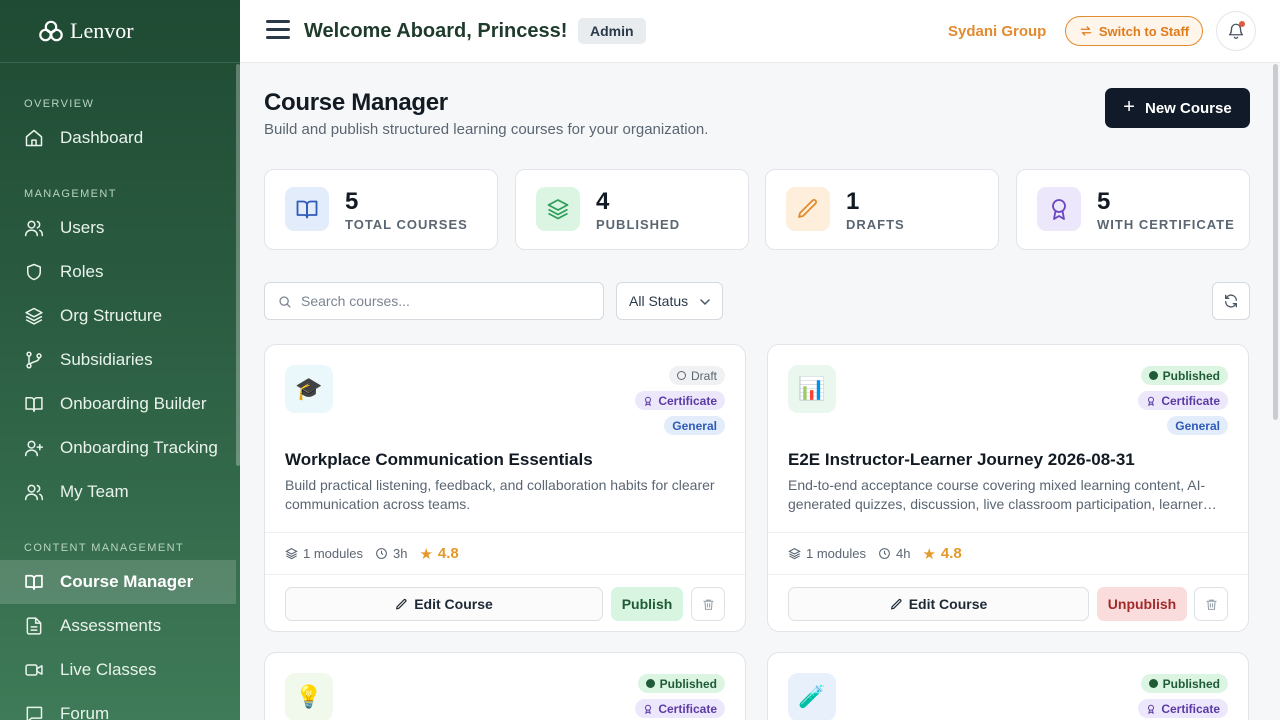  I want to click on sidebar-item-onboarding-builder: Onboarding Builder, so click(118, 404).